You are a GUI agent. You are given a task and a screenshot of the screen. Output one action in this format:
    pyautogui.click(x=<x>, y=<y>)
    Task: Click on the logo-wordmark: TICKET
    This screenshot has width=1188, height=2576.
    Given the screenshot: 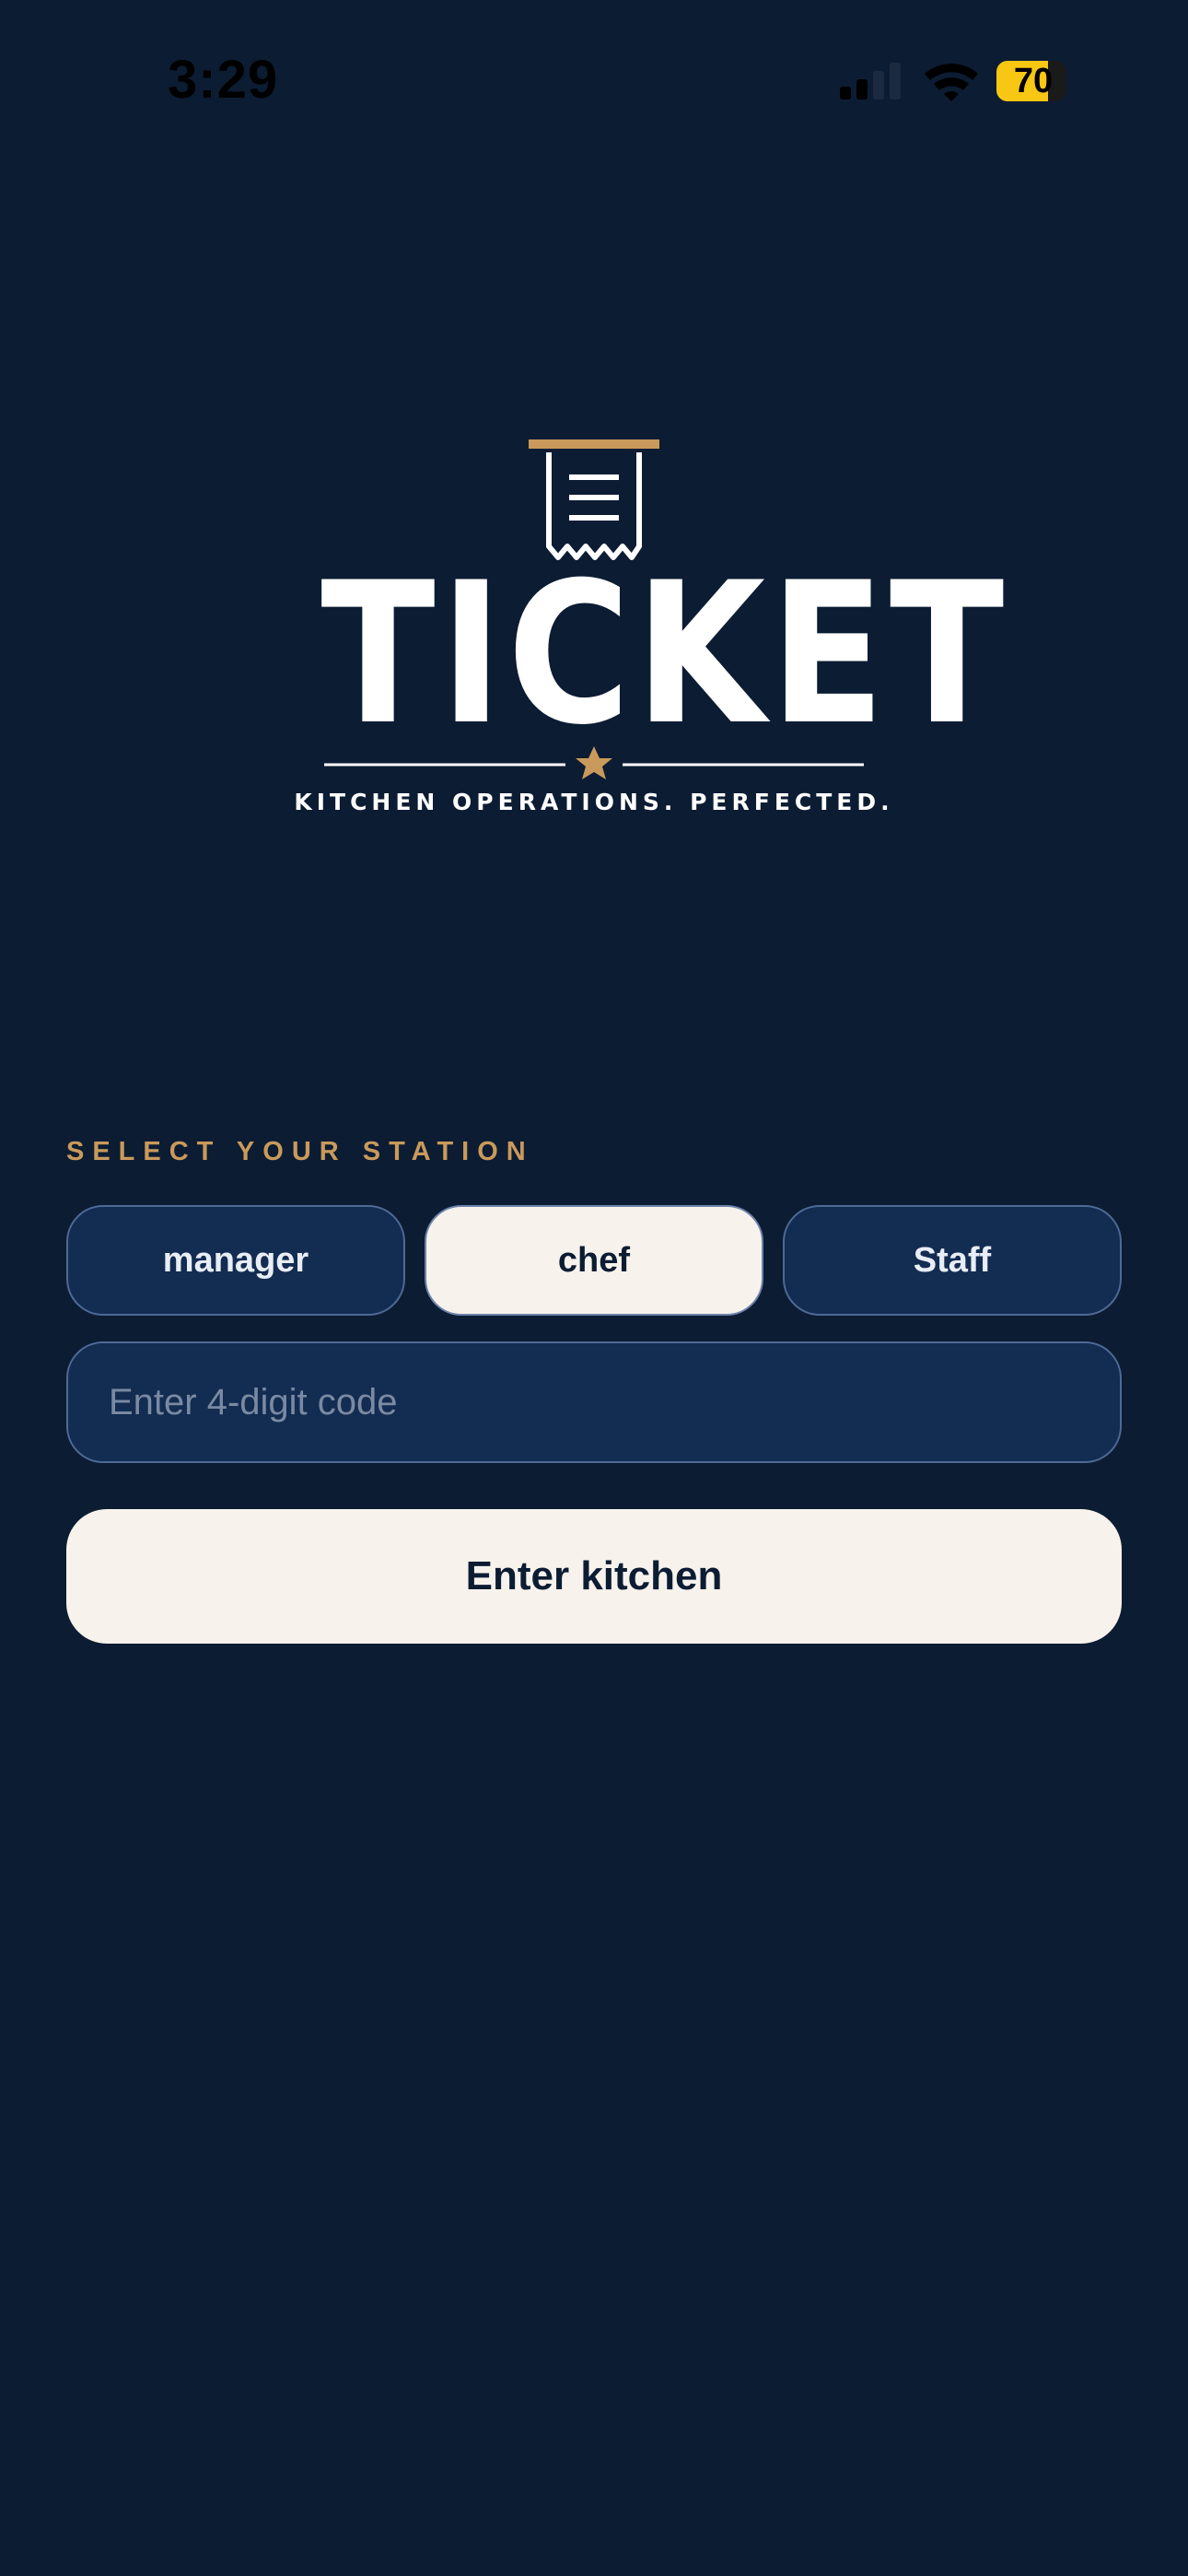 What is the action you would take?
    pyautogui.click(x=664, y=653)
    